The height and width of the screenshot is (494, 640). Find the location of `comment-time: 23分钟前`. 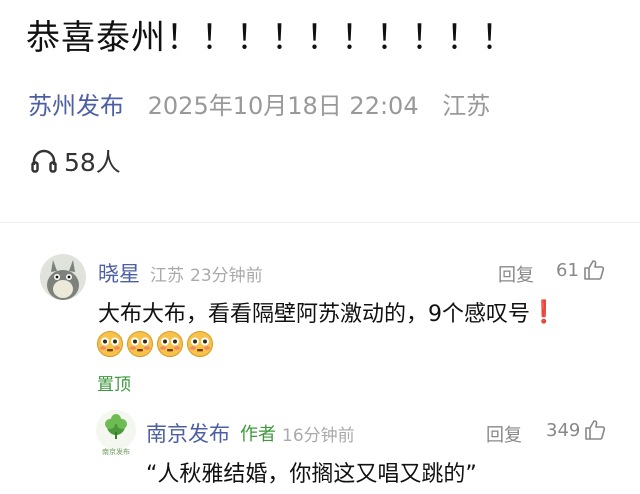

comment-time: 23分钟前 is located at coordinates (226, 275).